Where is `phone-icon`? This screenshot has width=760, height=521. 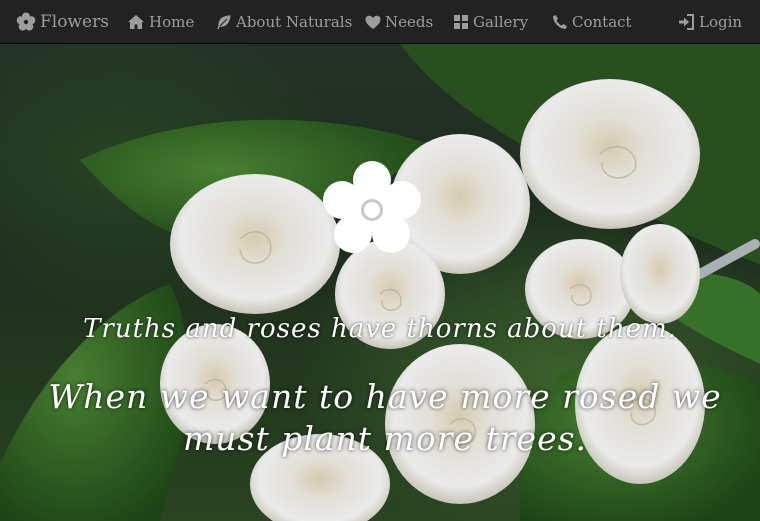
phone-icon is located at coordinates (560, 22).